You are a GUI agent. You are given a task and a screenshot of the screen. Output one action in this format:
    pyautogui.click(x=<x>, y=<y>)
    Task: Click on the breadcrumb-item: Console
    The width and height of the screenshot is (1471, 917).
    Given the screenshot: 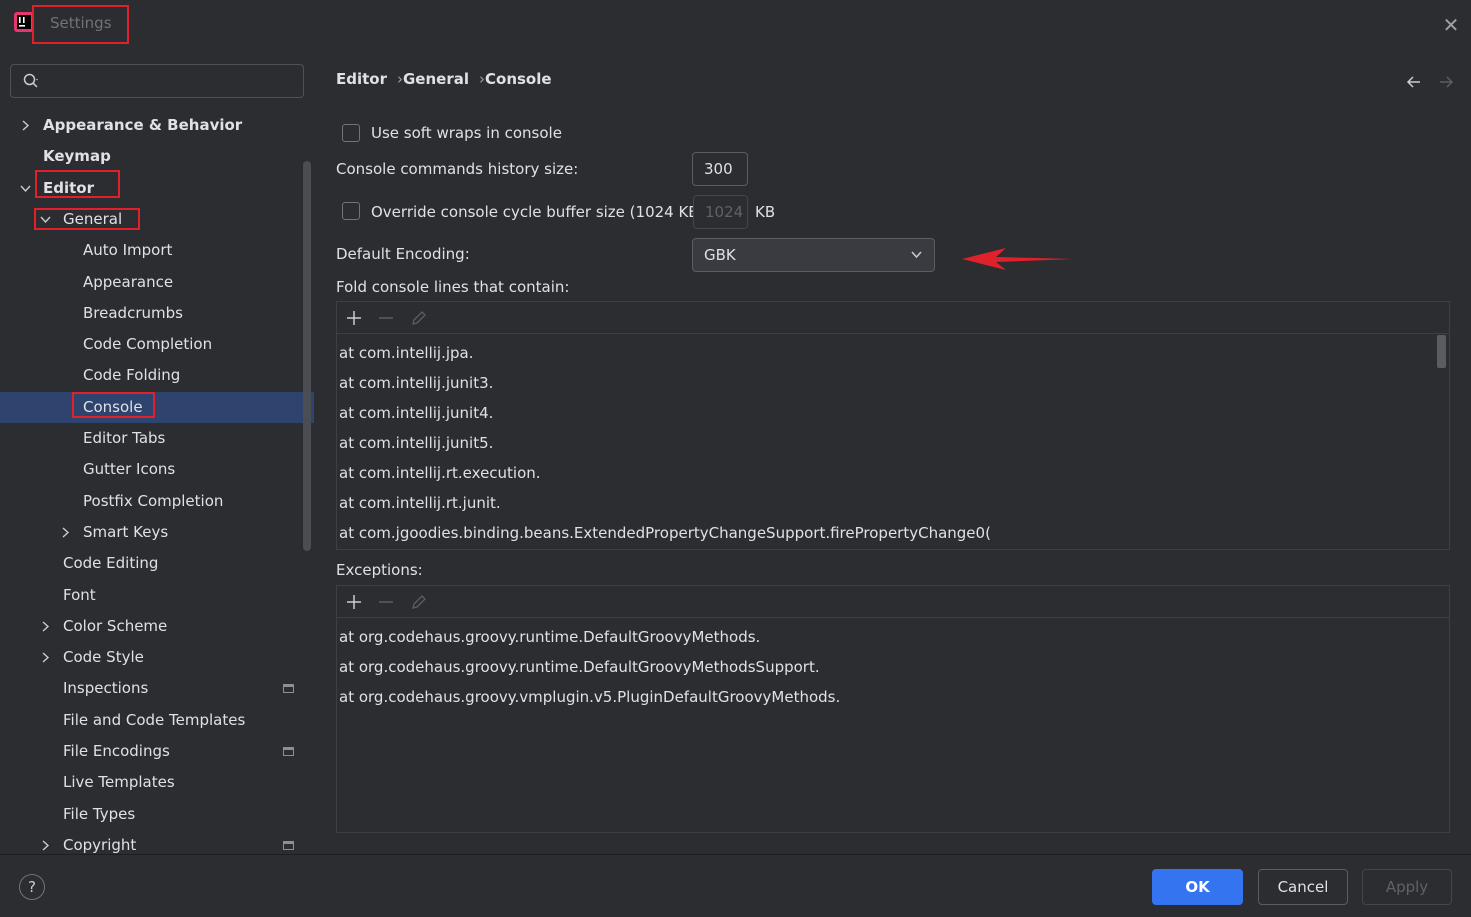 What is the action you would take?
    pyautogui.click(x=518, y=79)
    